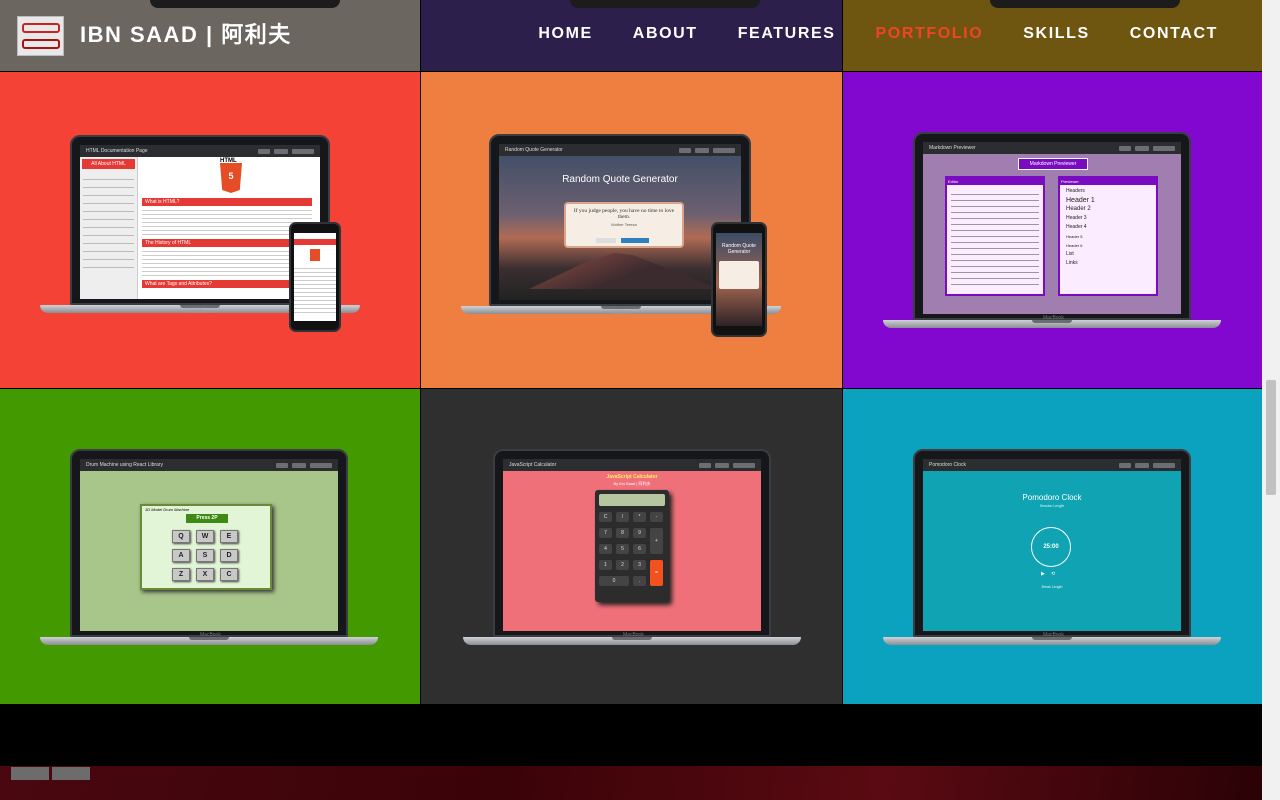 The width and height of the screenshot is (1280, 800). Describe the element at coordinates (1074, 245) in the screenshot. I see `md-preview-line: Header 6` at that location.